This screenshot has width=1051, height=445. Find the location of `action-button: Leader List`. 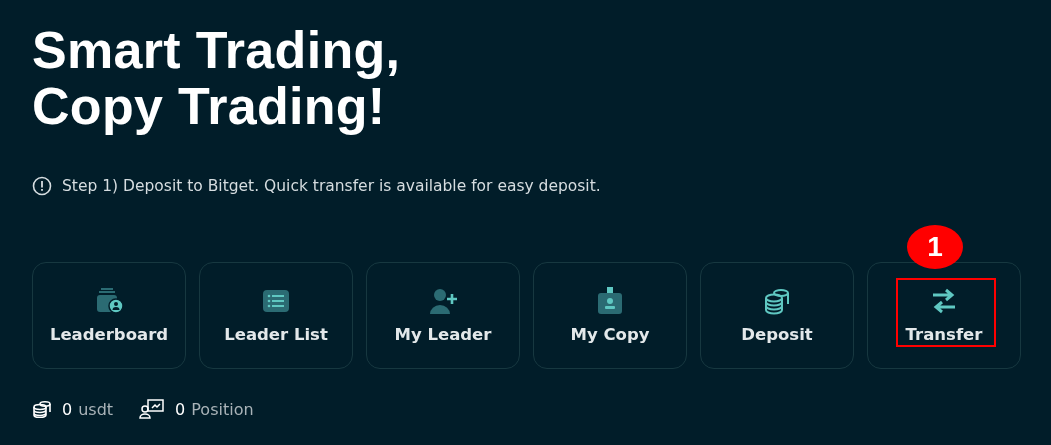

action-button: Leader List is located at coordinates (276, 315).